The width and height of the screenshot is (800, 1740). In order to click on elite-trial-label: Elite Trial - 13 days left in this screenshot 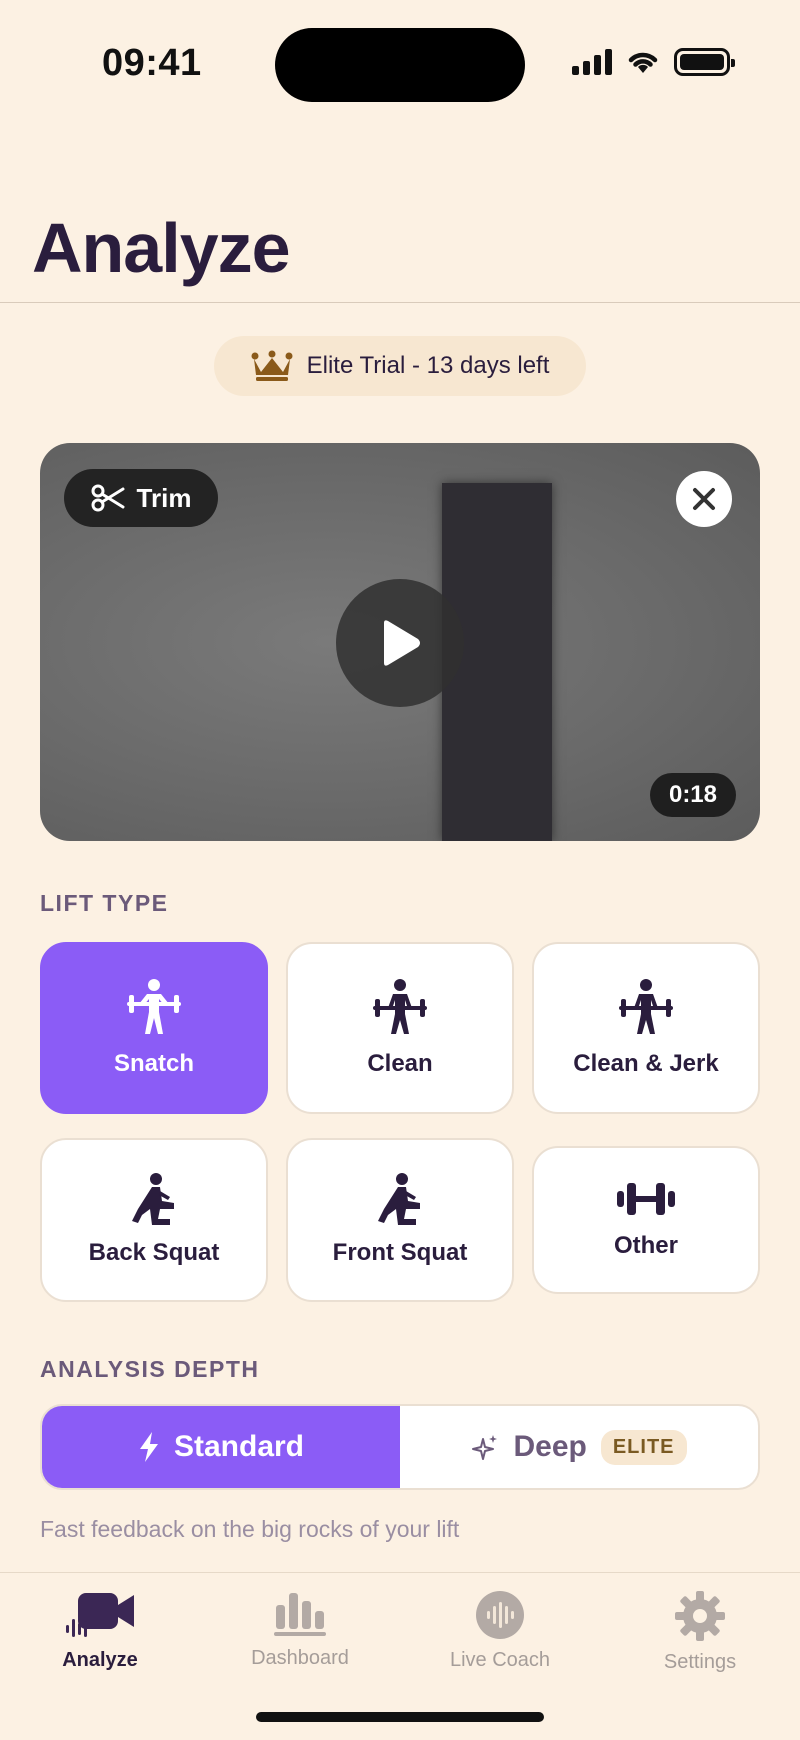, I will do `click(428, 365)`.